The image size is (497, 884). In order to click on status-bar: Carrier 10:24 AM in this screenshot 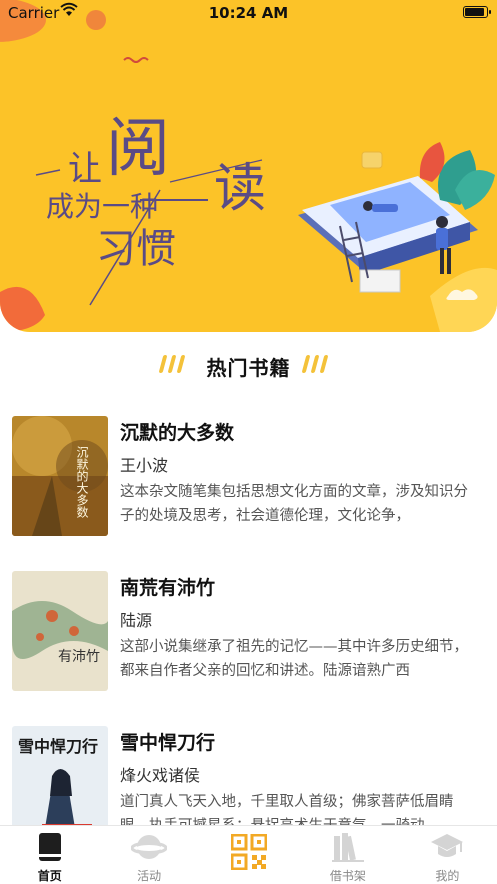, I will do `click(248, 13)`.